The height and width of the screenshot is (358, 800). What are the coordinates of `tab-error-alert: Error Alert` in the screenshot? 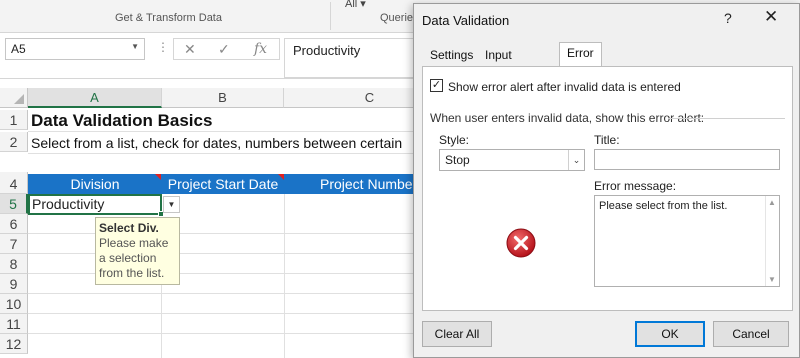 It's located at (580, 61).